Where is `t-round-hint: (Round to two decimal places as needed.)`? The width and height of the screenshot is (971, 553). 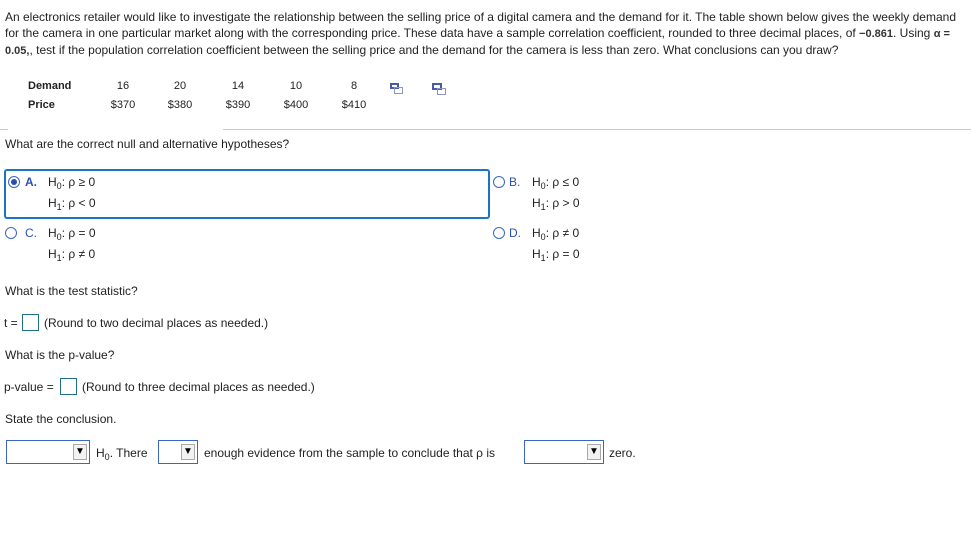 t-round-hint: (Round to two decimal places as needed.) is located at coordinates (156, 323).